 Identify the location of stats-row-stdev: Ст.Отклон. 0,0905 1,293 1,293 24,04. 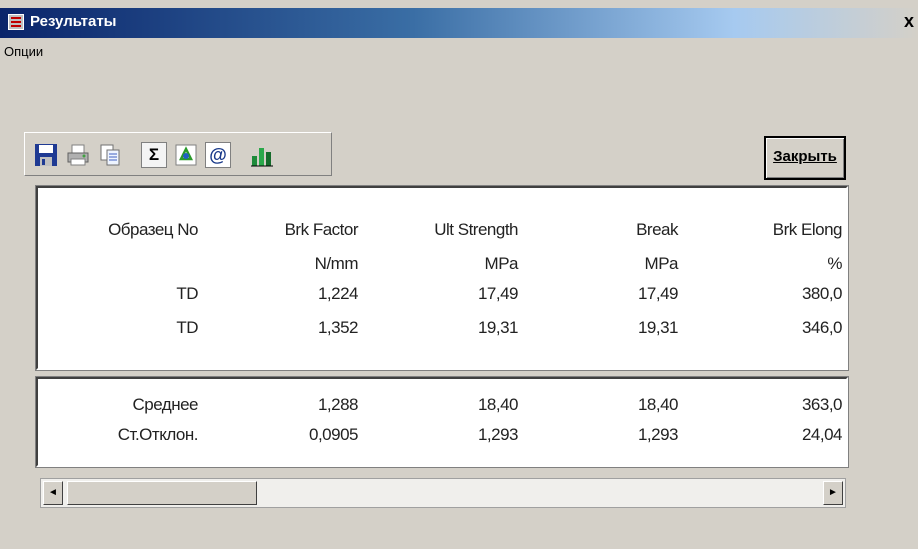
(442, 435).